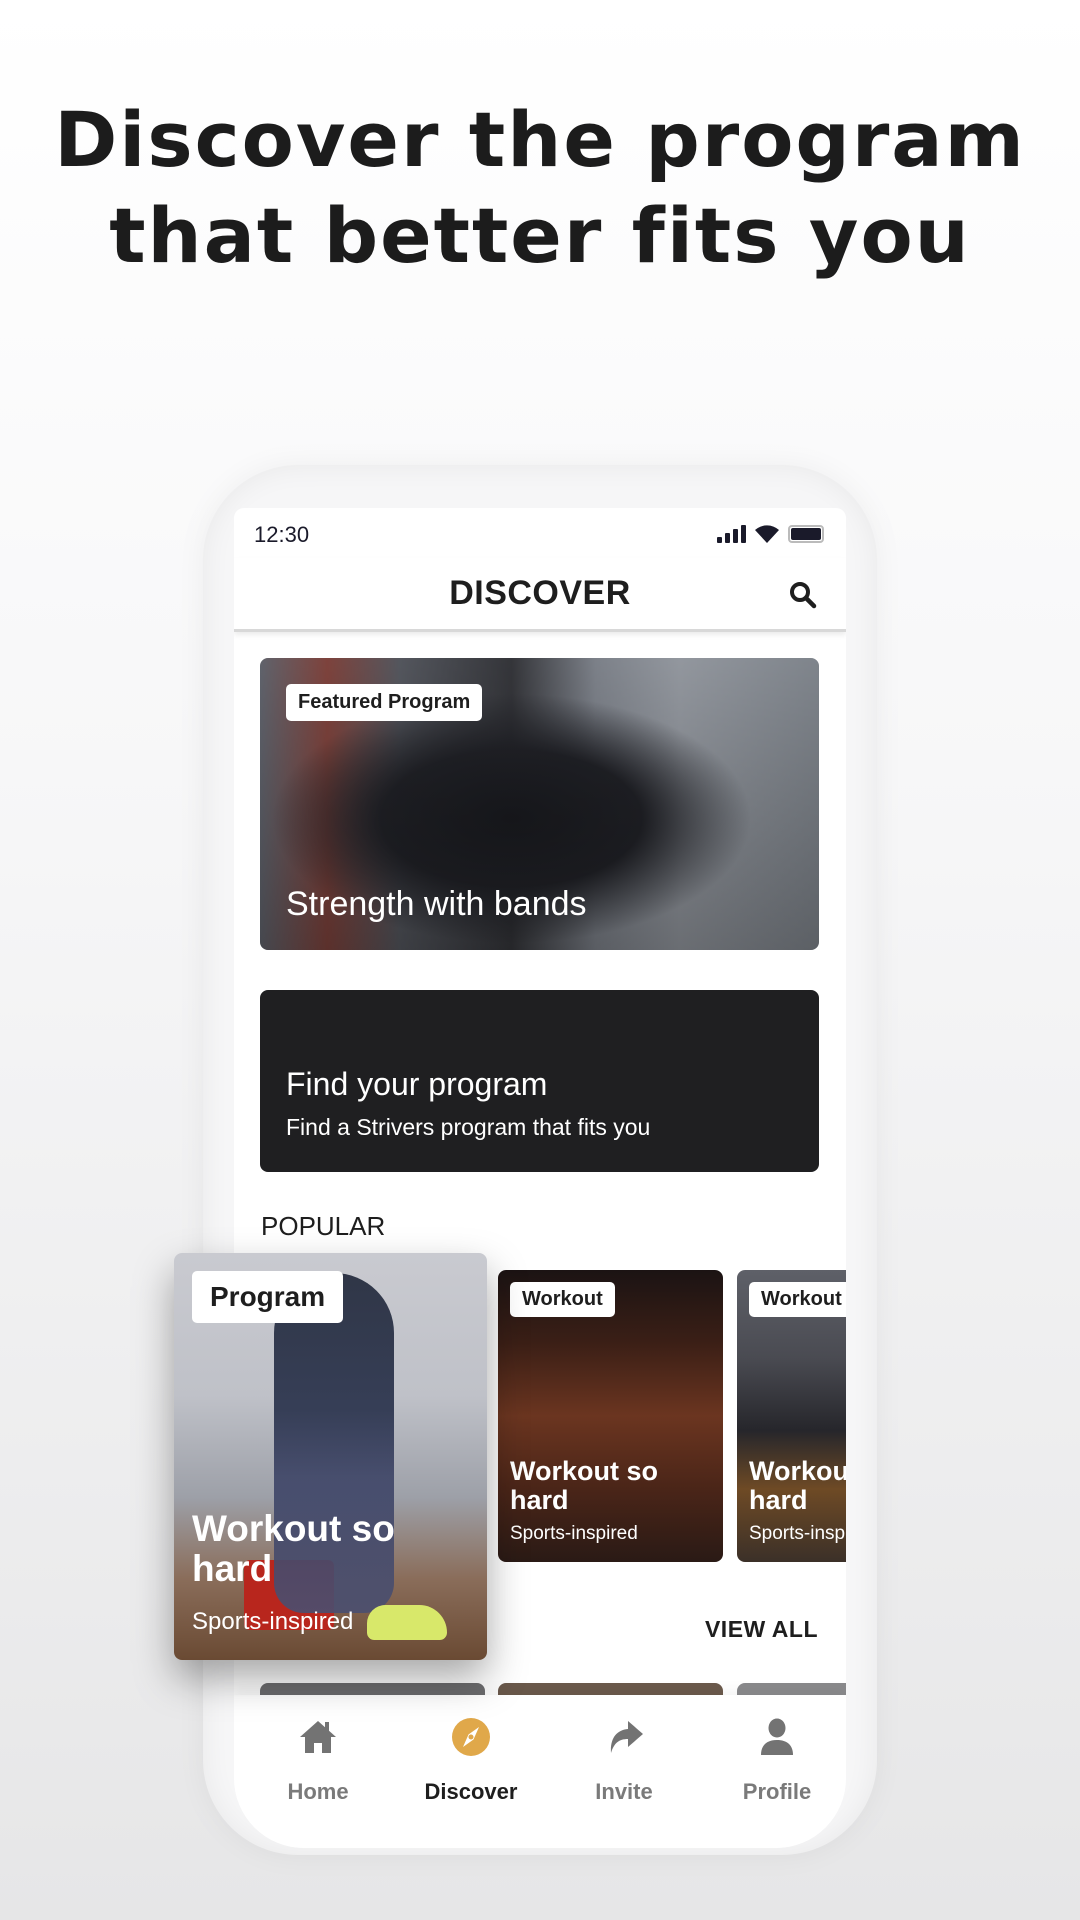 This screenshot has width=1080, height=1920. What do you see at coordinates (624, 1791) in the screenshot?
I see `nav-label: Invite` at bounding box center [624, 1791].